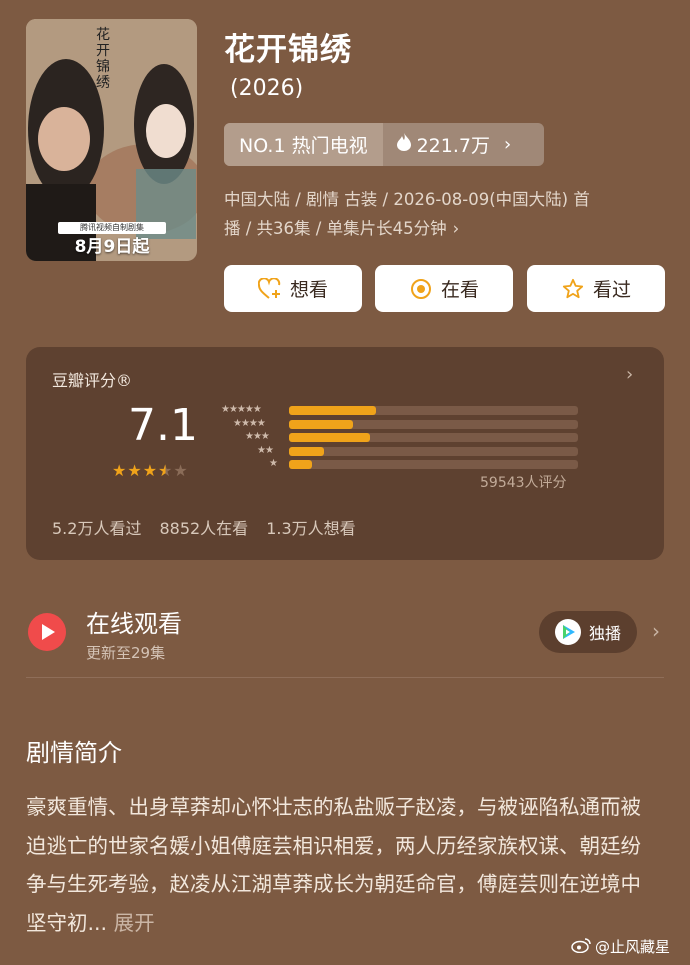 Image resolution: width=690 pixels, height=965 pixels. I want to click on star-icon, so click(573, 289).